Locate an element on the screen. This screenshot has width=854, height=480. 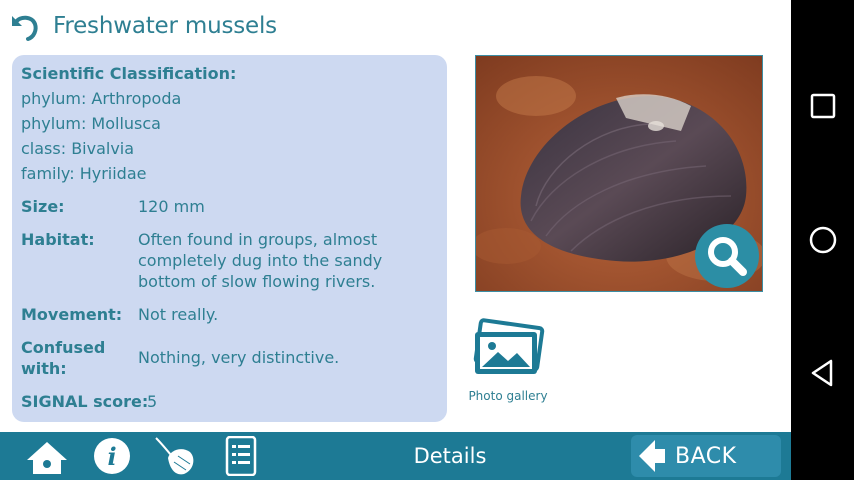
recent-apps-icon is located at coordinates (823, 106).